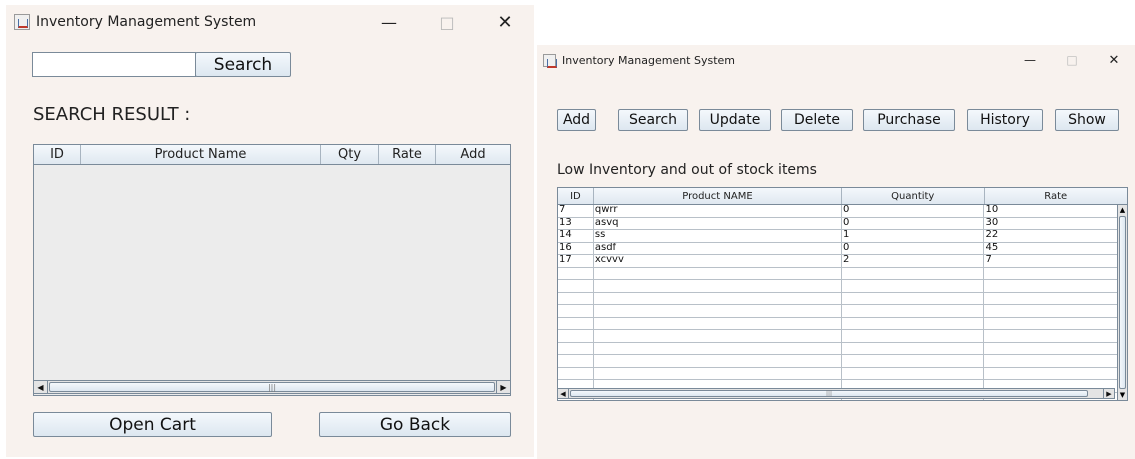 The height and width of the screenshot is (459, 1135). I want to click on table-cell: 1, so click(913, 236).